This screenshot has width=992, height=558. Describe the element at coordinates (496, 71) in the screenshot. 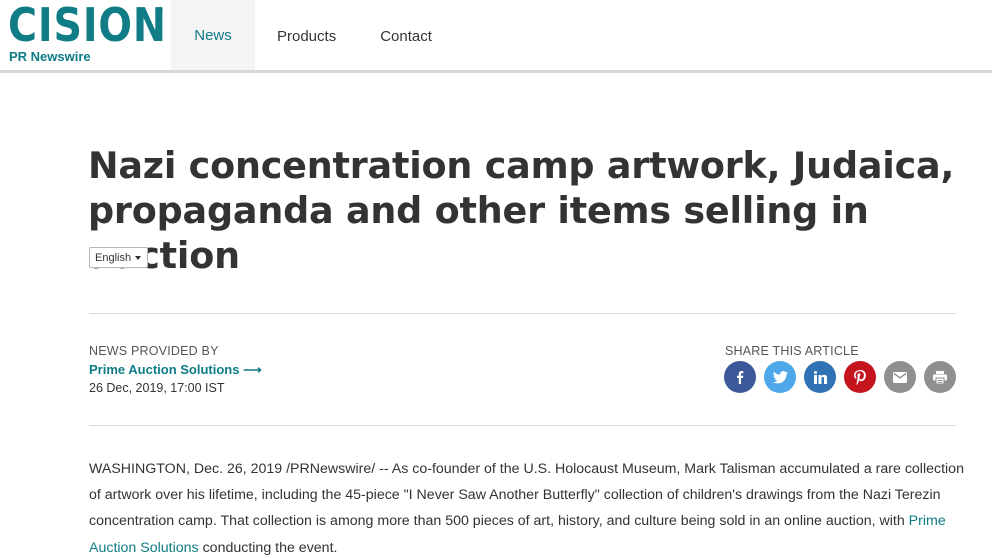

I see `header-divider` at that location.